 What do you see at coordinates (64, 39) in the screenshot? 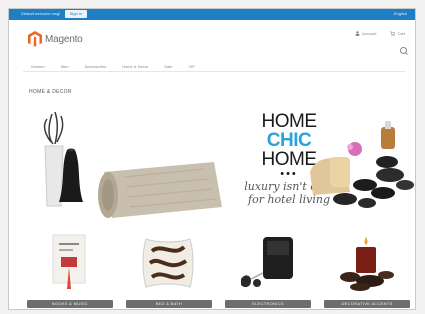
I see `logo-text: Magento` at bounding box center [64, 39].